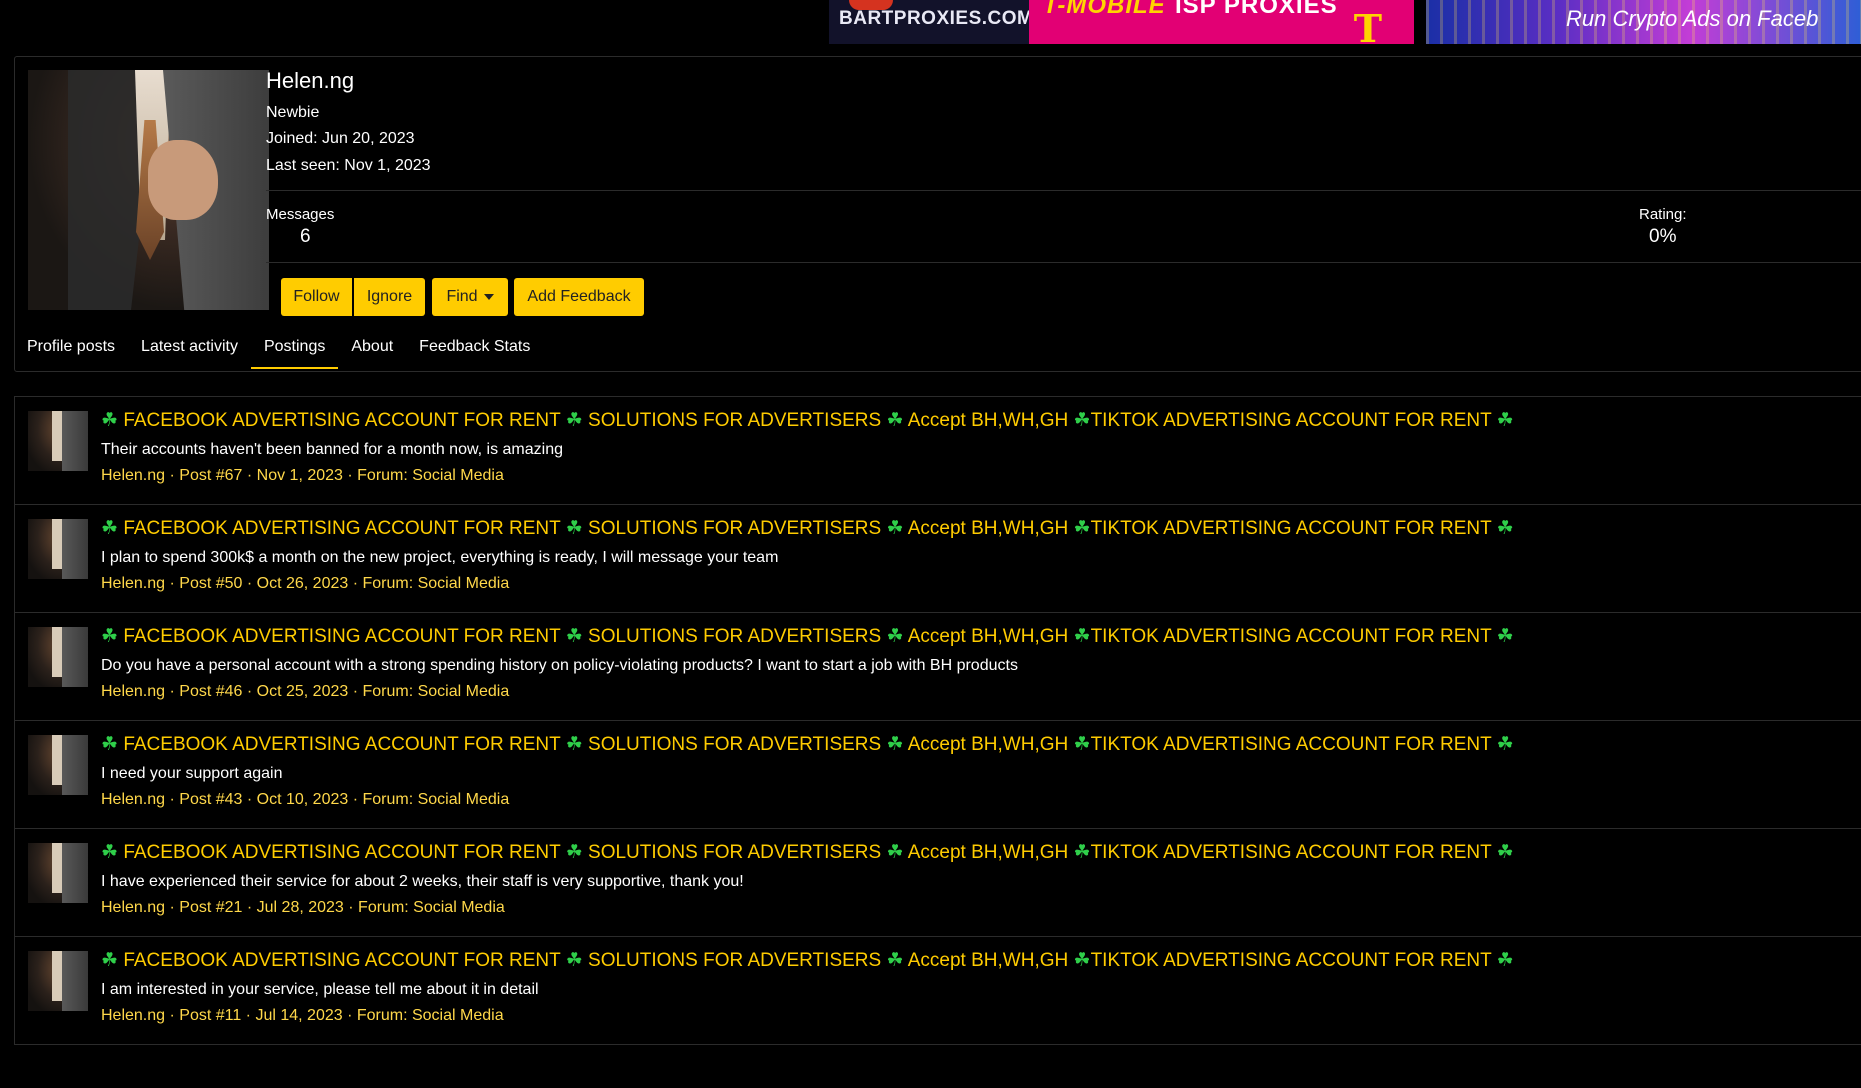 Image resolution: width=1861 pixels, height=1088 pixels. Describe the element at coordinates (474, 347) in the screenshot. I see `tab-feedback-stats: Feedback Stats` at that location.